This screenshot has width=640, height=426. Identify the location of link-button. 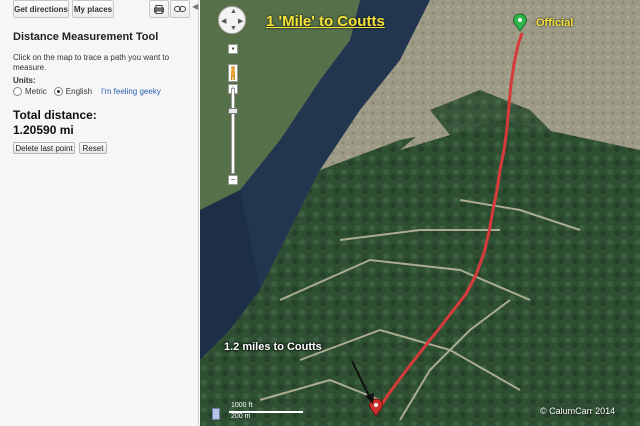
(180, 9).